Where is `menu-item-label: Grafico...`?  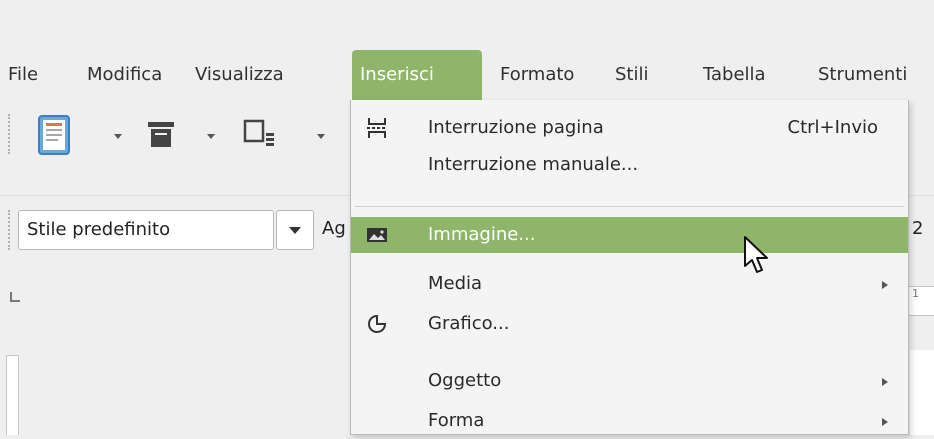 menu-item-label: Grafico... is located at coordinates (469, 323).